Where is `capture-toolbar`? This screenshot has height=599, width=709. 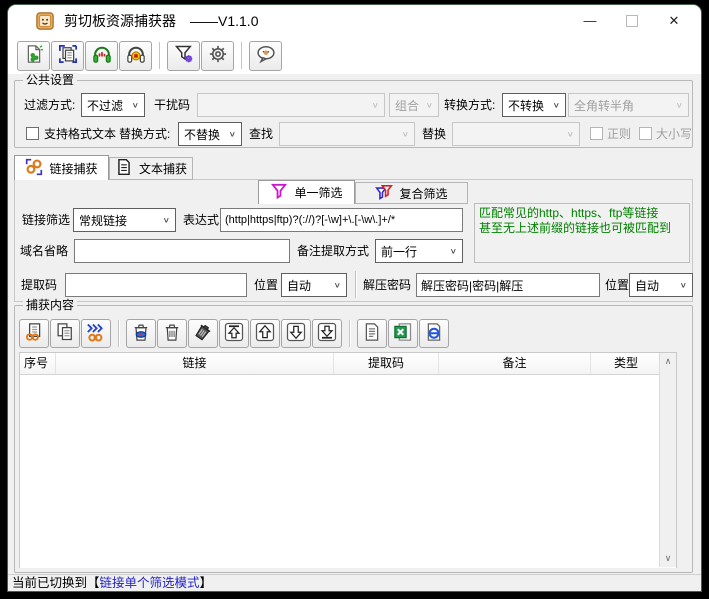
capture-toolbar is located at coordinates (234, 333).